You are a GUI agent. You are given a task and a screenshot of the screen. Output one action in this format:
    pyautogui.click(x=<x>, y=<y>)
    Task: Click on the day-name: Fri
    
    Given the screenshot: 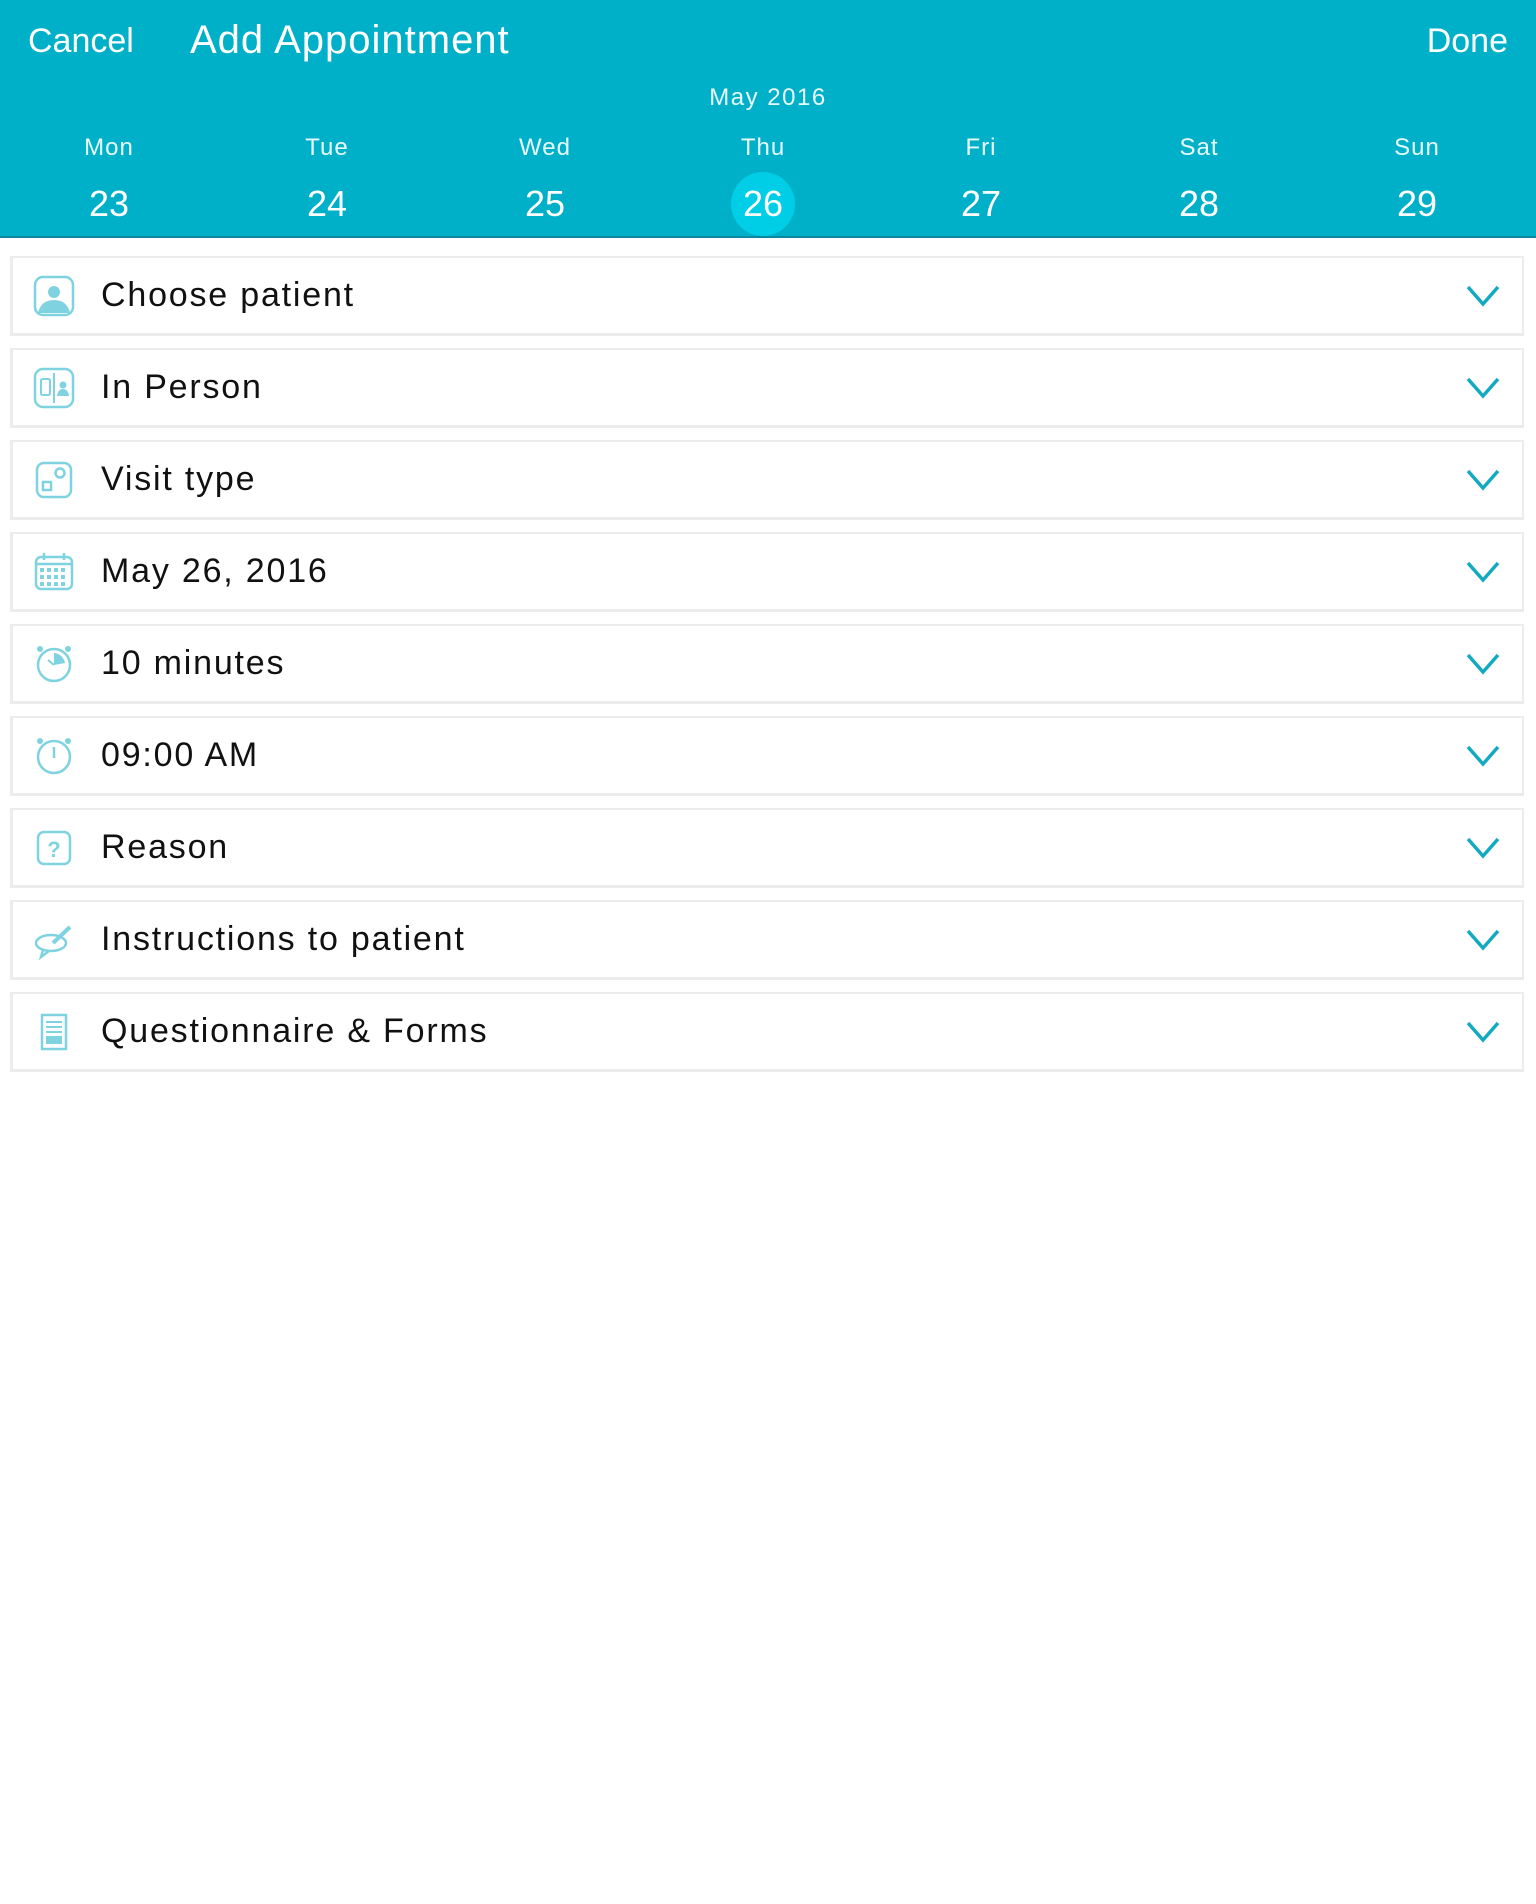 What is the action you would take?
    pyautogui.click(x=981, y=147)
    